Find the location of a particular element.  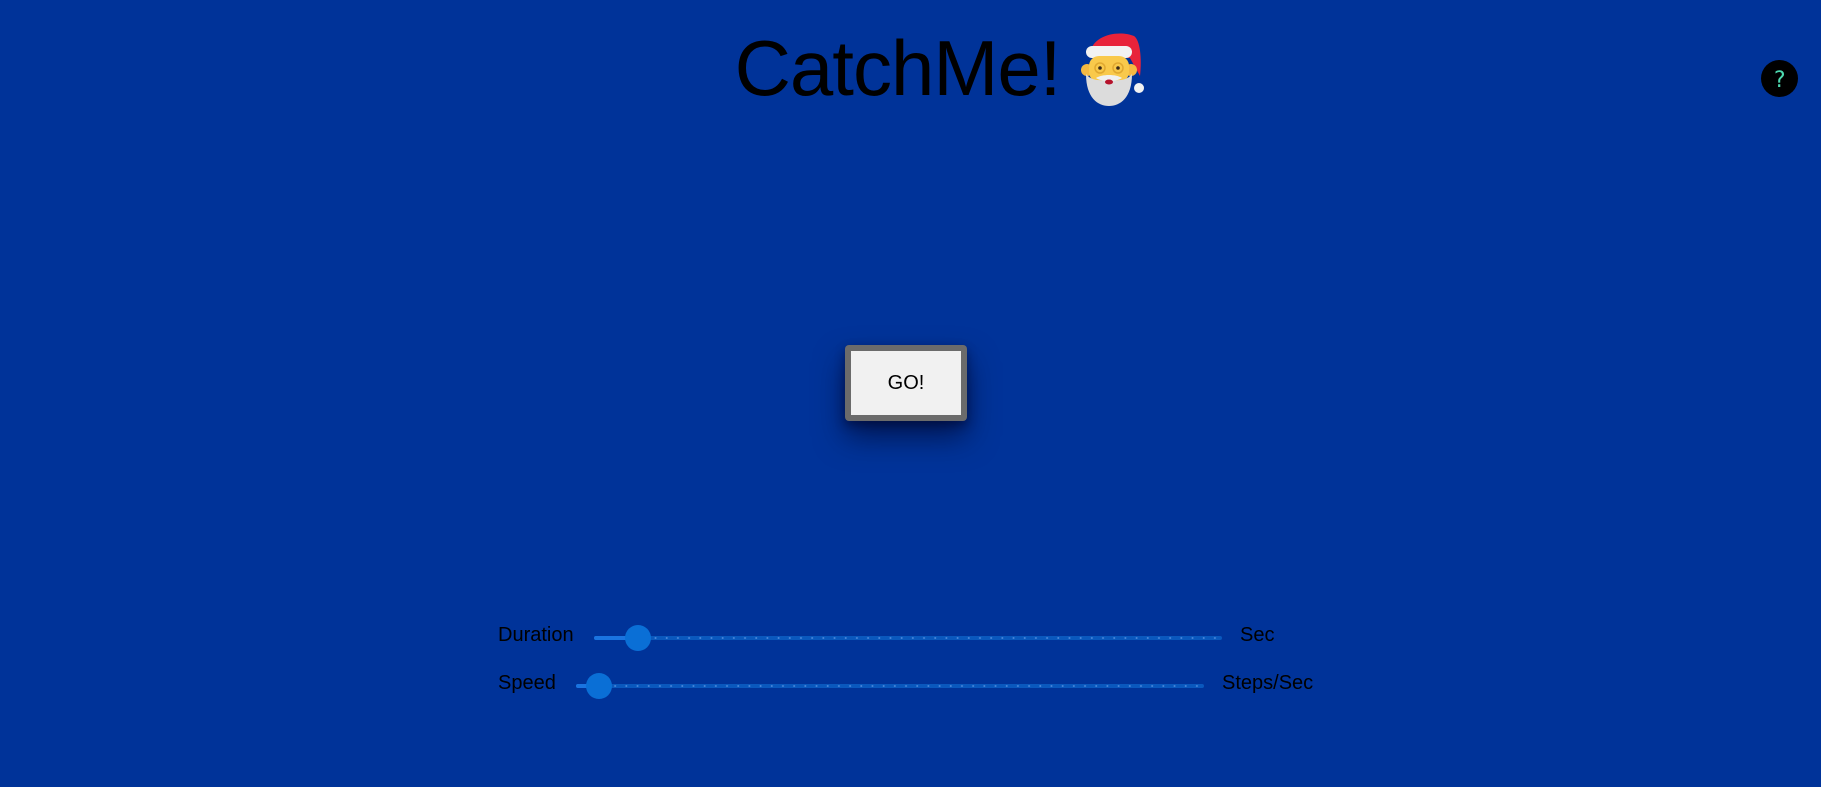

speed-unit: Steps/Sec is located at coordinates (1268, 683).